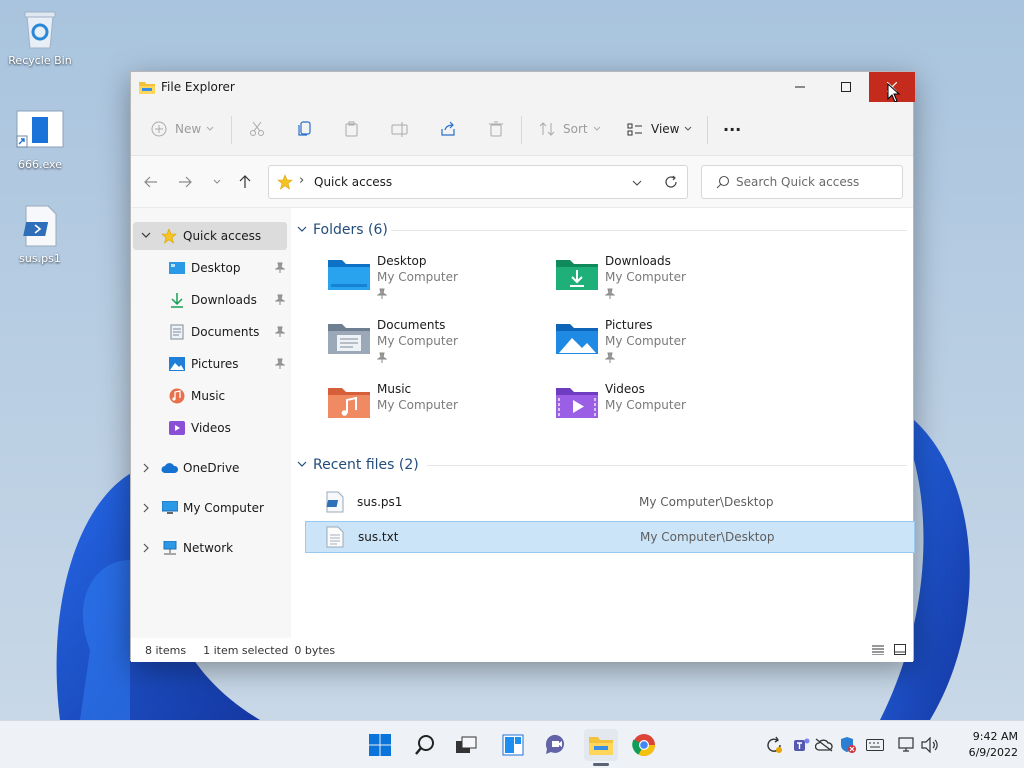  What do you see at coordinates (900, 650) in the screenshot?
I see `tiles-view-icon` at bounding box center [900, 650].